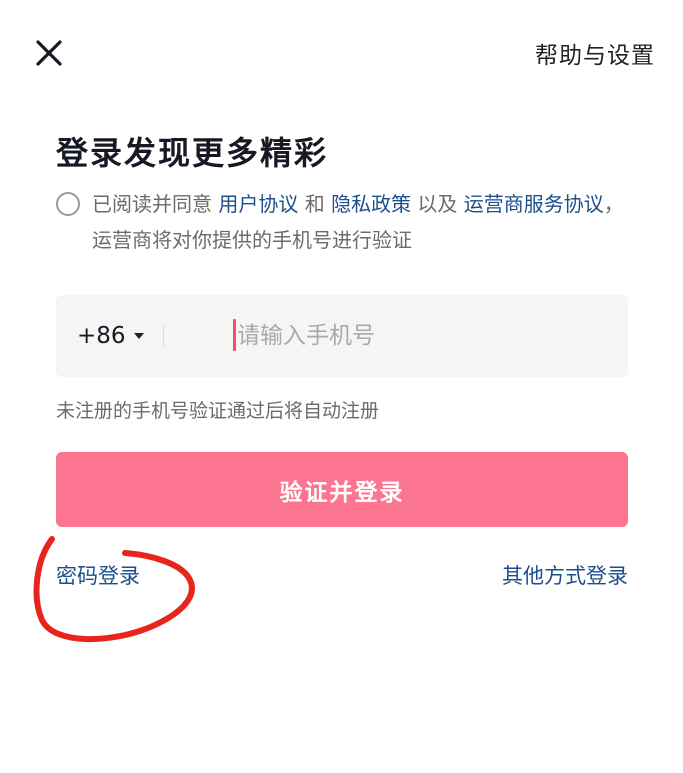 This screenshot has height=773, width=683. Describe the element at coordinates (565, 575) in the screenshot. I see `other-login-link: 其他方式登录` at that location.